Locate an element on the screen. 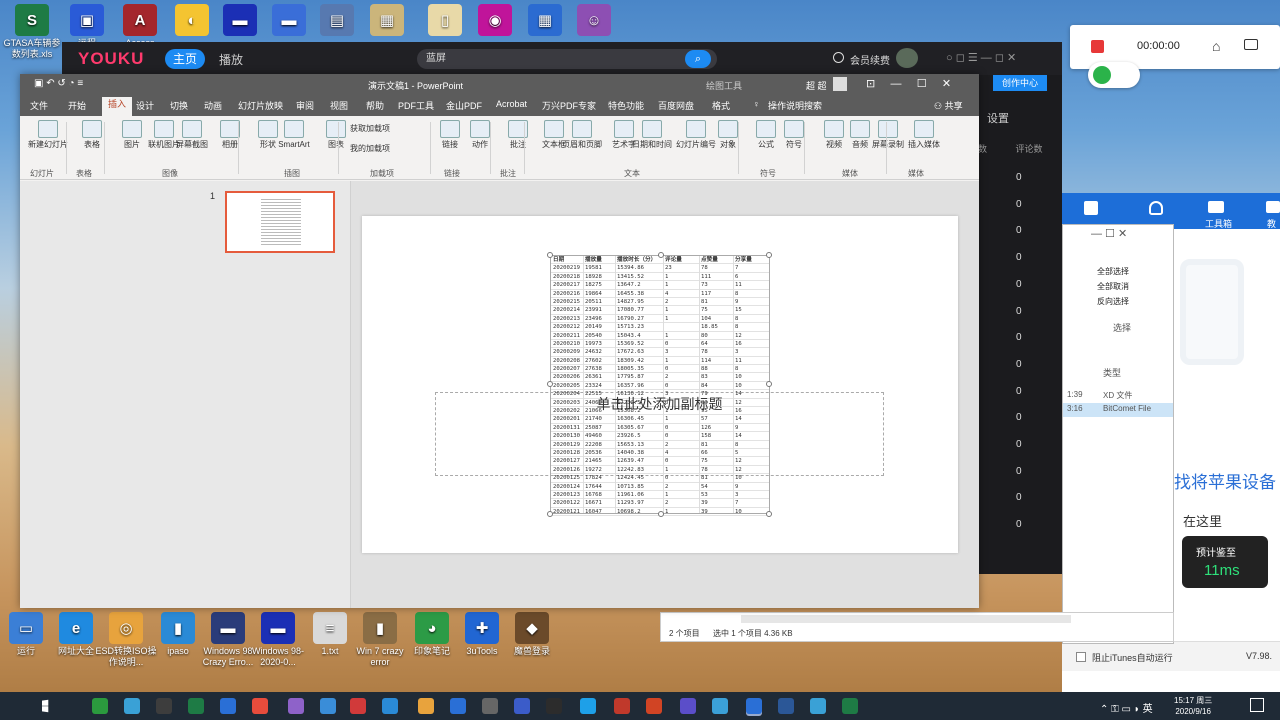 This screenshot has width=1280, height=720. vip-renew: 会员续费 is located at coordinates (870, 59).